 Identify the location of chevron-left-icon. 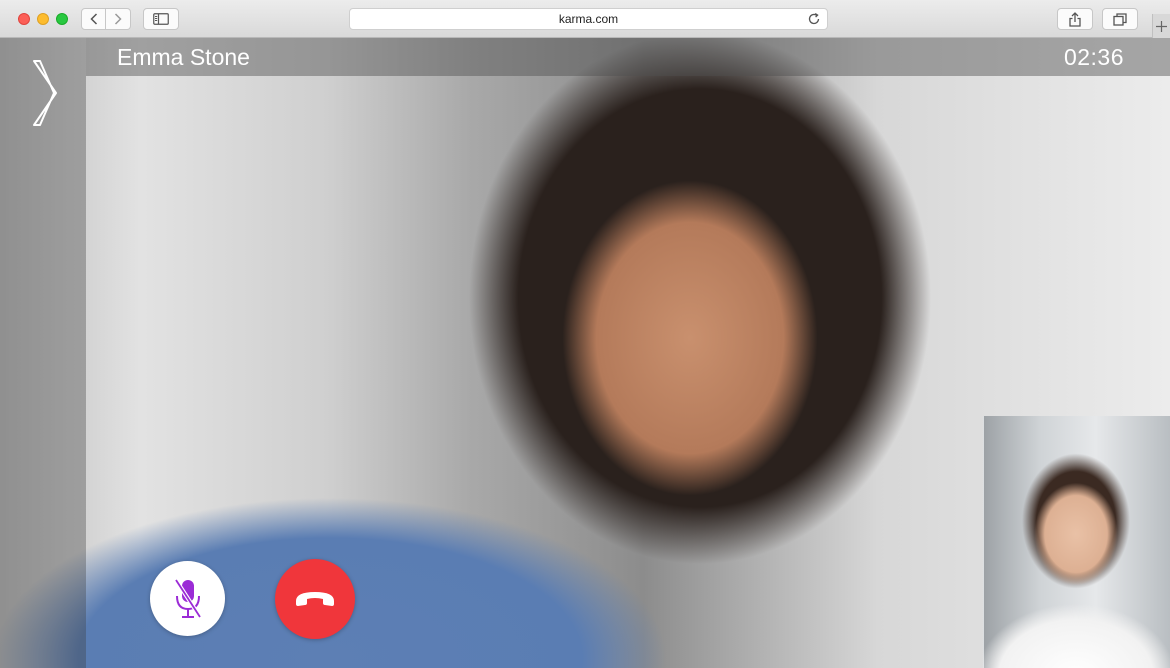
(93, 19).